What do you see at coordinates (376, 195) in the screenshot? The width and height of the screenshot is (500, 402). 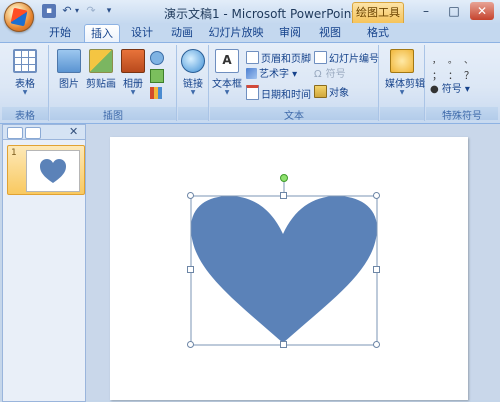 I see `resize-handle-top-right` at bounding box center [376, 195].